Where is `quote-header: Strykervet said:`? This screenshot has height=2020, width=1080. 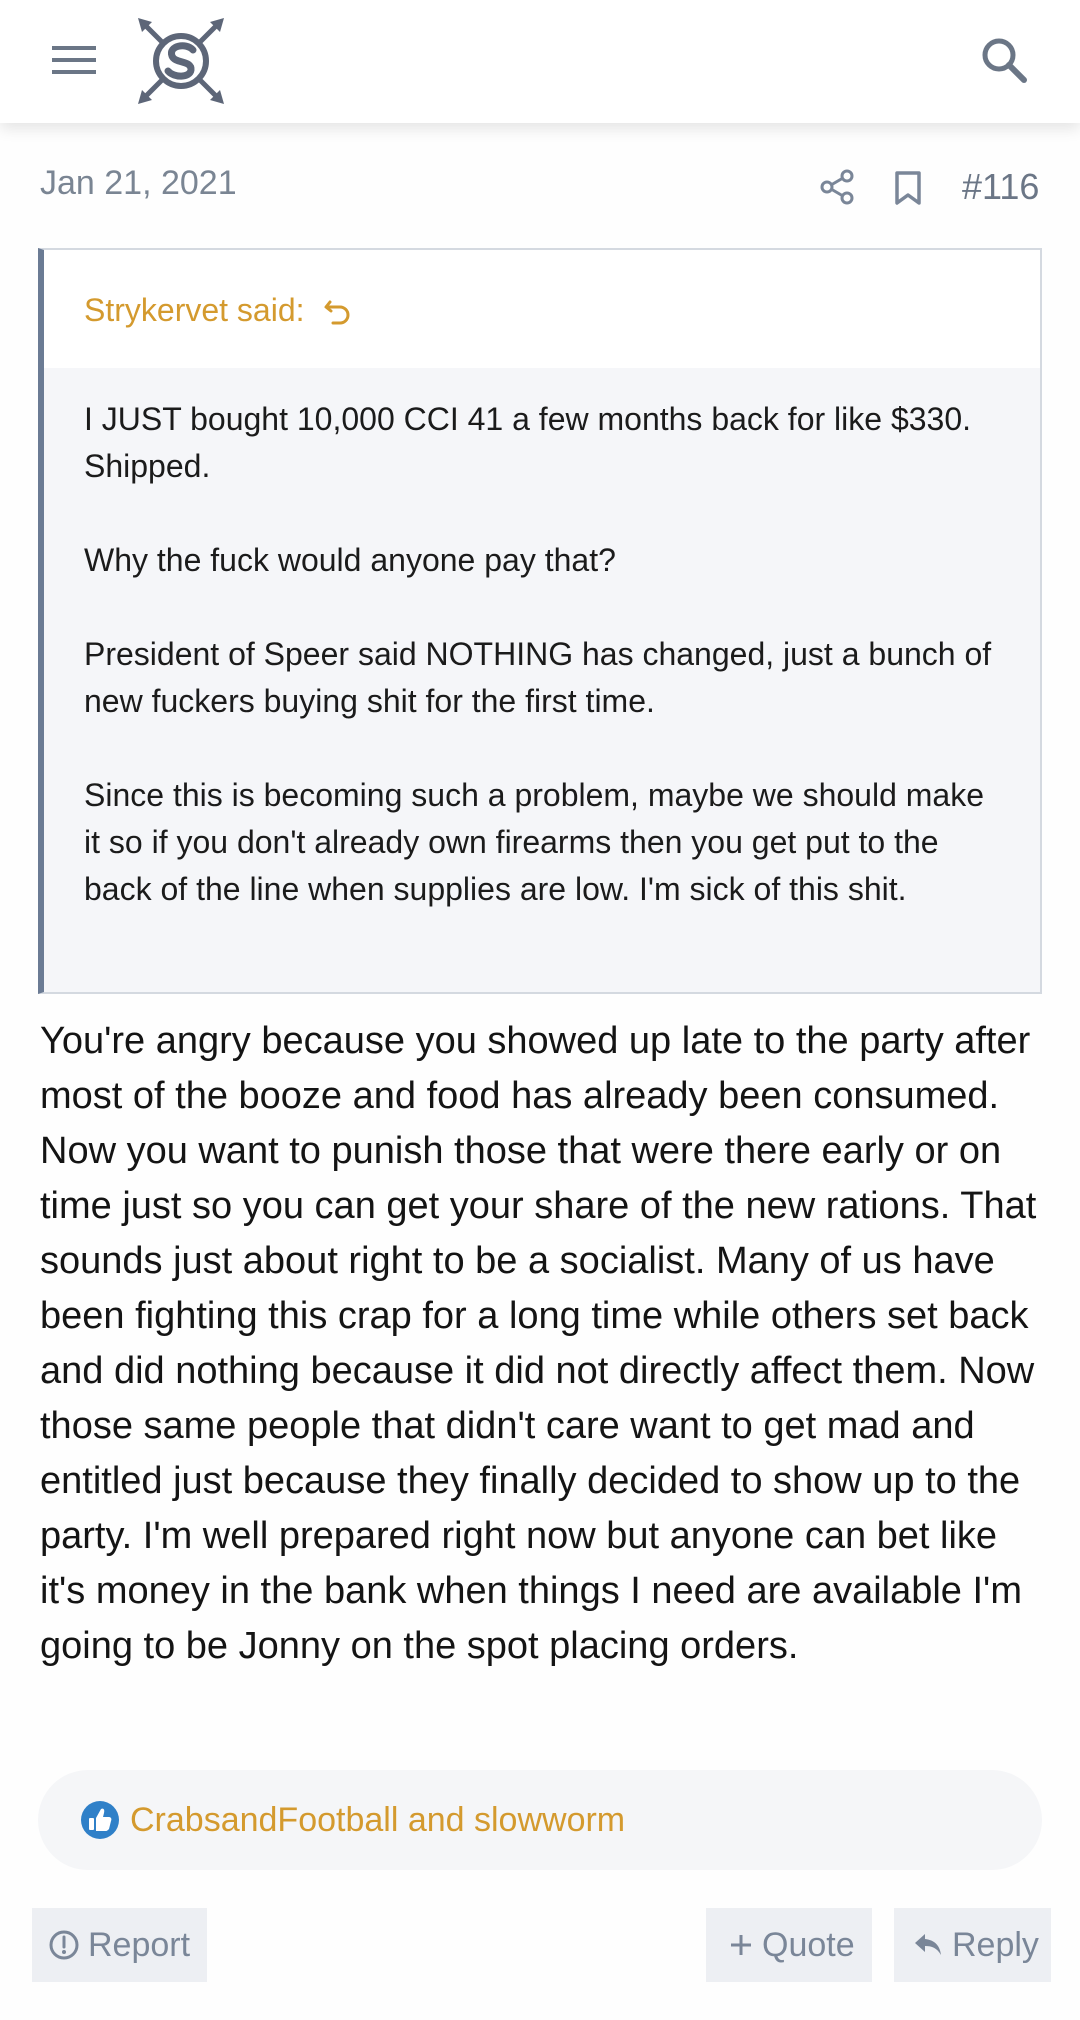 quote-header: Strykervet said: is located at coordinates (542, 309).